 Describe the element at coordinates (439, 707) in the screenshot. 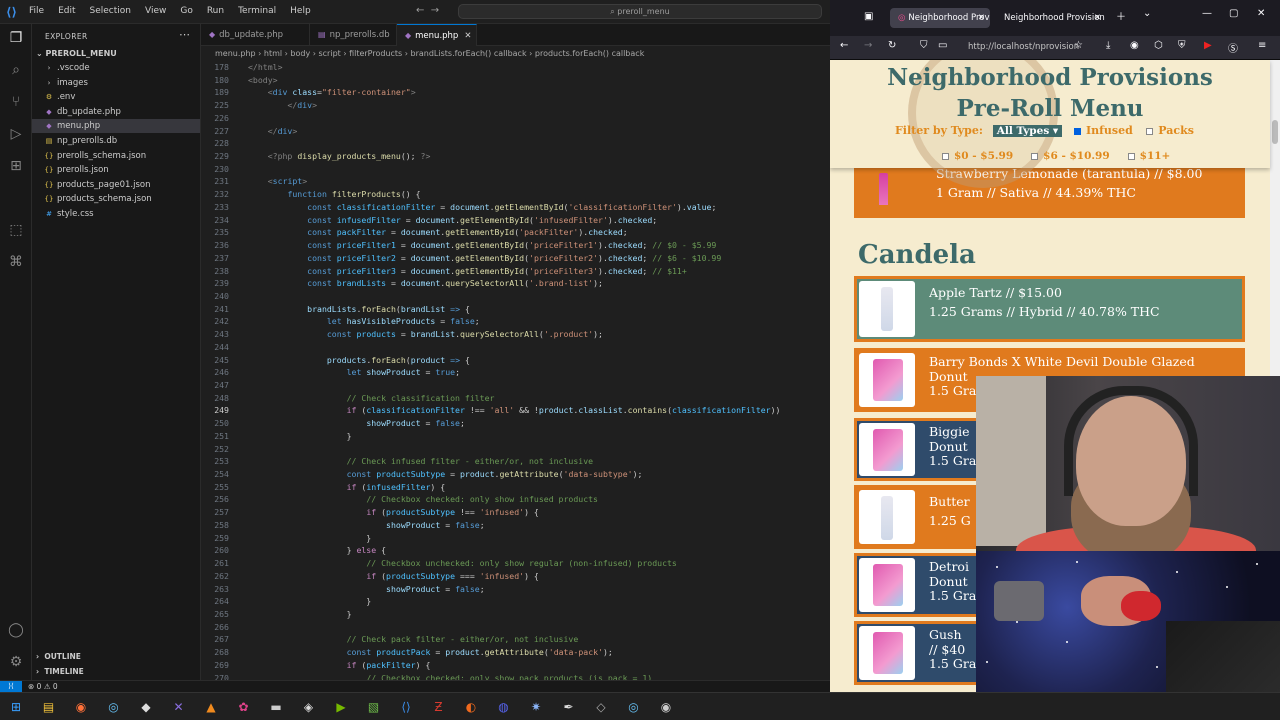

I see `filezilla-icon: Ƶ` at that location.